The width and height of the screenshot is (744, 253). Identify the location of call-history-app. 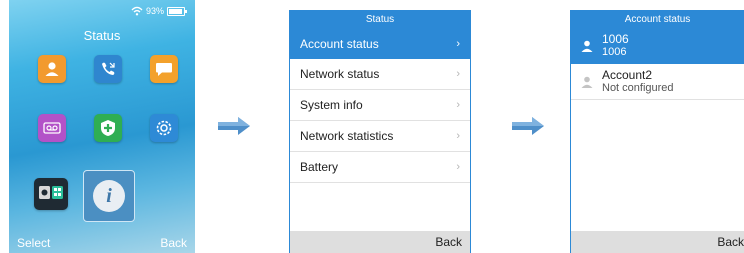
(108, 69).